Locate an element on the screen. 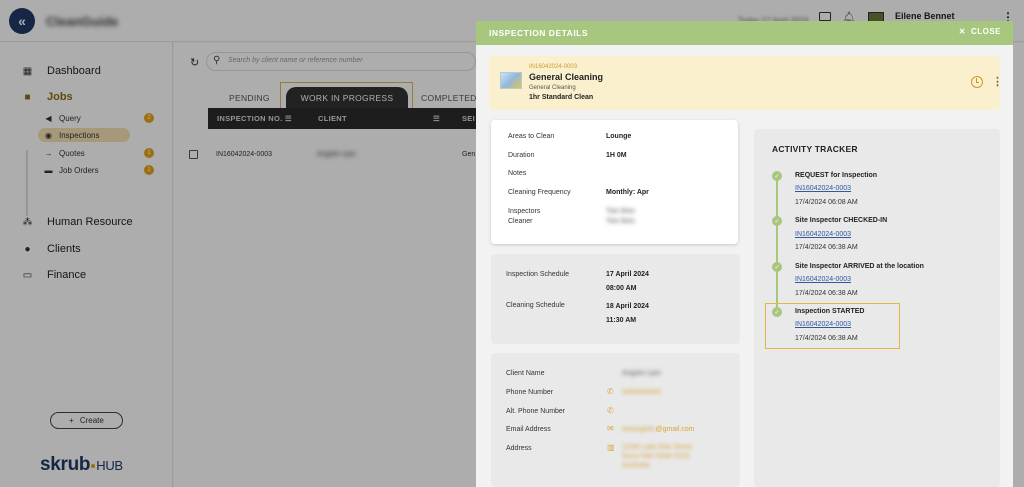 Image resolution: width=1024 pixels, height=487 pixels. event-title: Site Inspector ARRIVED at the location is located at coordinates (859, 266).